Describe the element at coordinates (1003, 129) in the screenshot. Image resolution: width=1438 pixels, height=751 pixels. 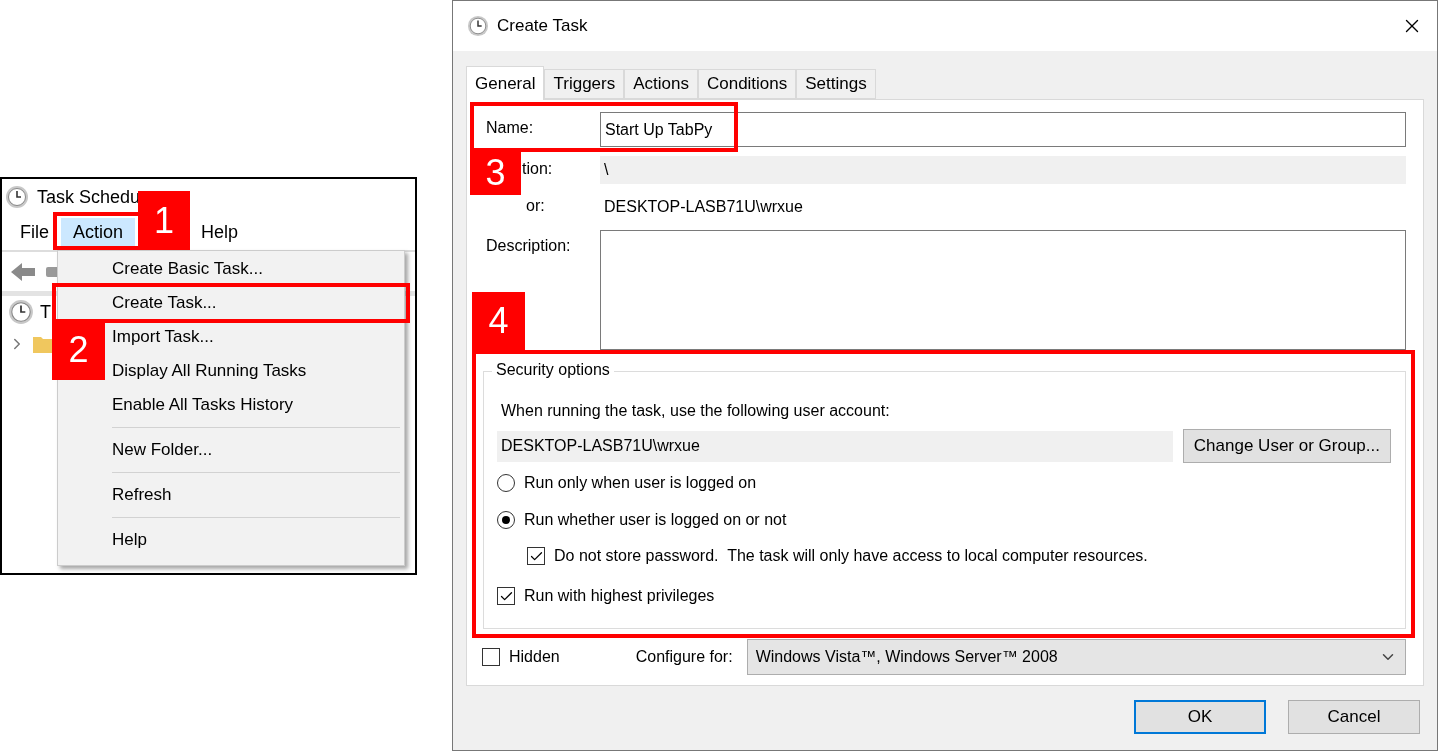
I see `name-field: Start Up TabPy` at that location.